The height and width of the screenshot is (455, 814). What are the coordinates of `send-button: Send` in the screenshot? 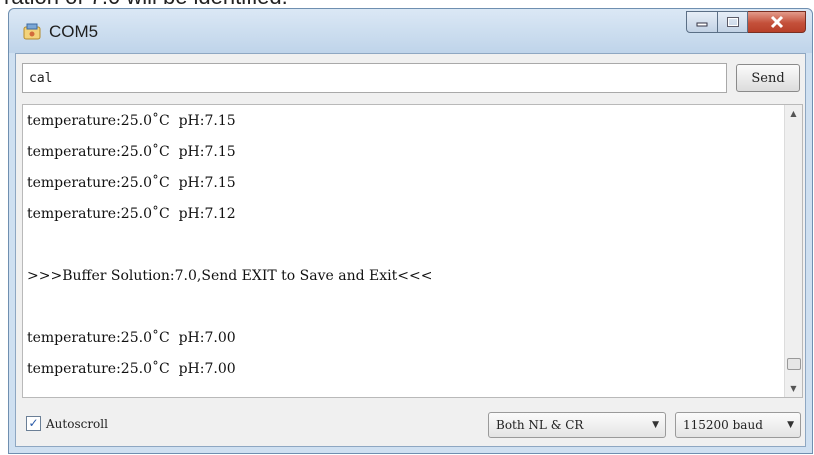 It's located at (768, 78).